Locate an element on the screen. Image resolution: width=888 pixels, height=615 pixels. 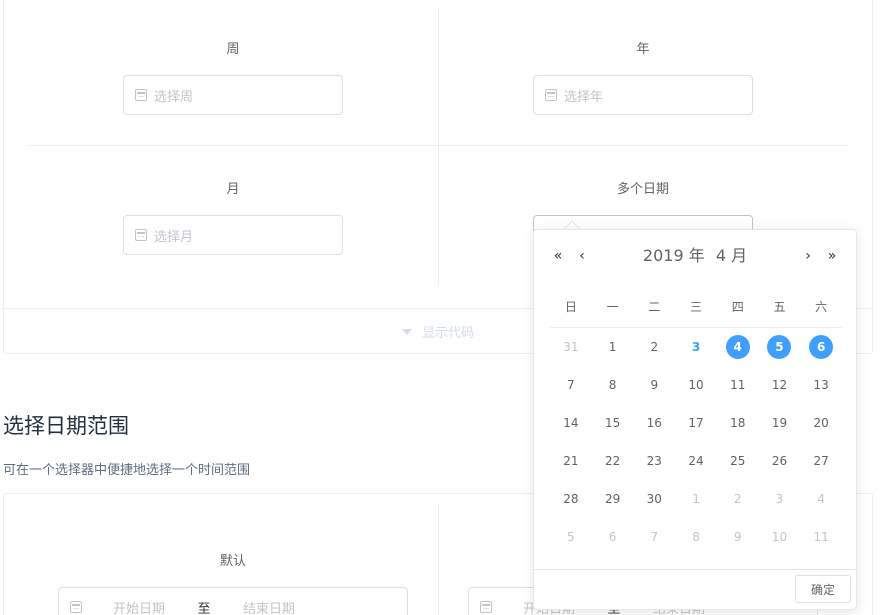
day-number: 15 is located at coordinates (612, 423).